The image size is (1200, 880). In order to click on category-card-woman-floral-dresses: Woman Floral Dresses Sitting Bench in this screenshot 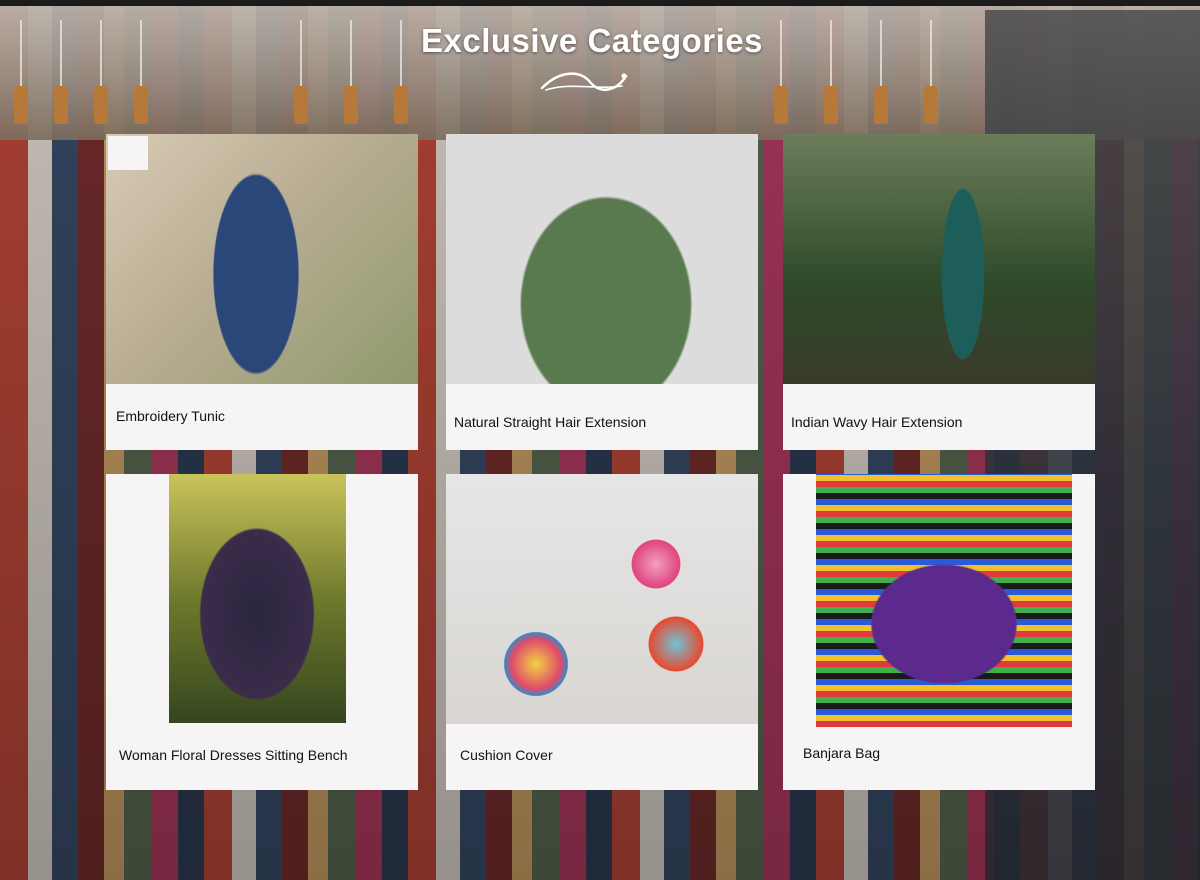, I will do `click(262, 632)`.